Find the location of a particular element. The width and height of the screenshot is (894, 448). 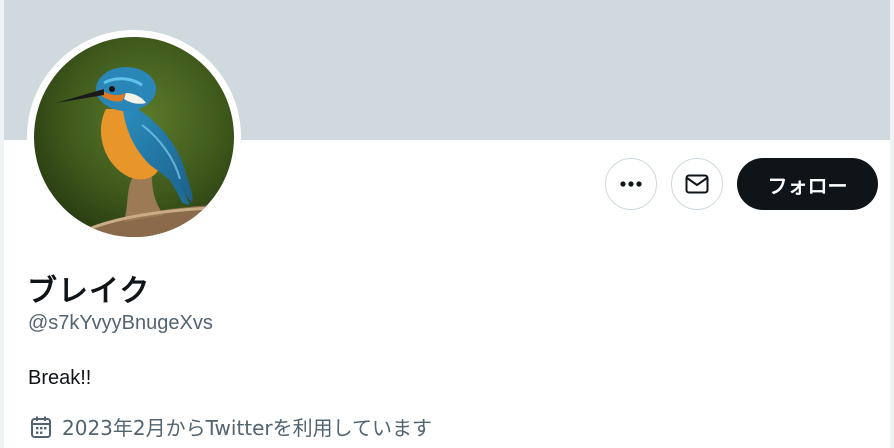

follow-button-label: フォロー is located at coordinates (807, 185).